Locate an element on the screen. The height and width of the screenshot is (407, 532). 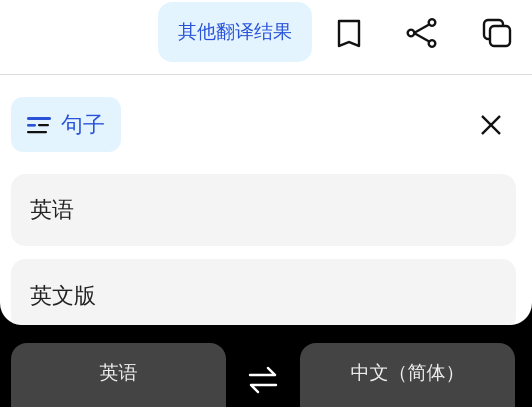
bookmark-icon is located at coordinates (349, 33).